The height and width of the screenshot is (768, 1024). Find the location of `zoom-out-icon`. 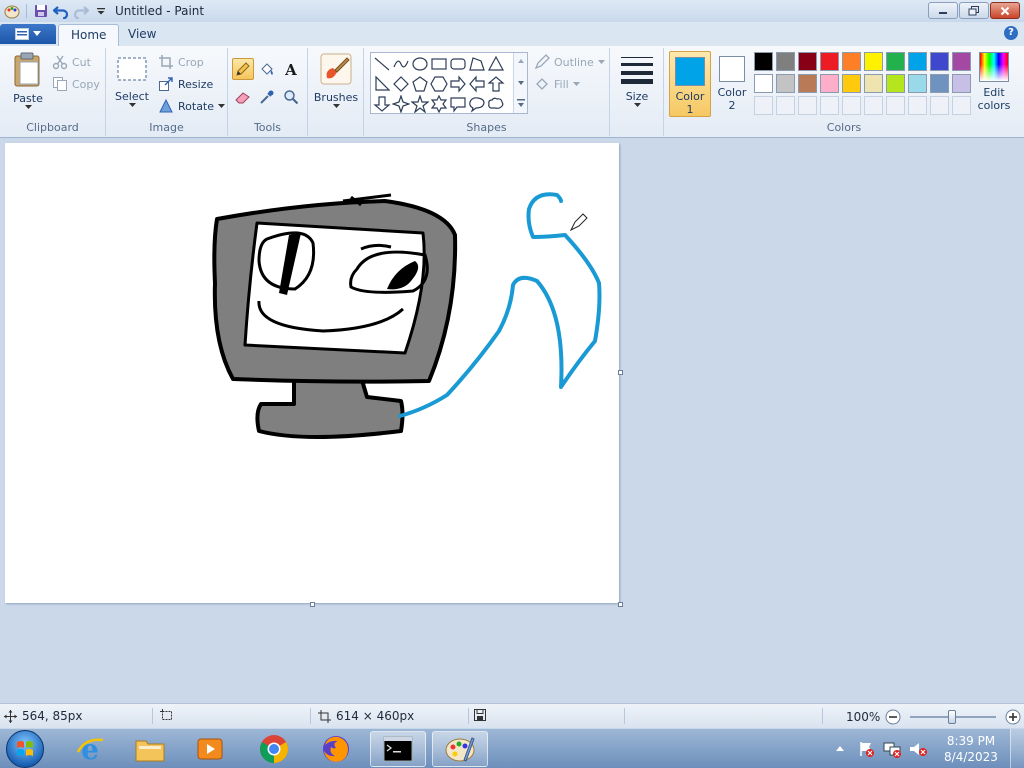

zoom-out-icon is located at coordinates (893, 717).